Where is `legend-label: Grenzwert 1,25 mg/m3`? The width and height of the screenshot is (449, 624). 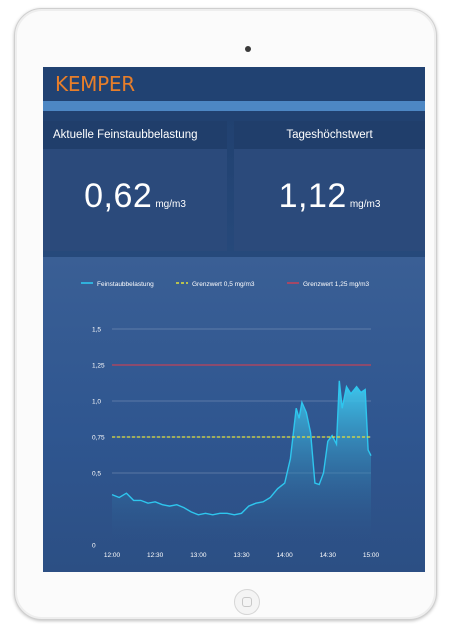
legend-label: Grenzwert 1,25 mg/m3 is located at coordinates (336, 284).